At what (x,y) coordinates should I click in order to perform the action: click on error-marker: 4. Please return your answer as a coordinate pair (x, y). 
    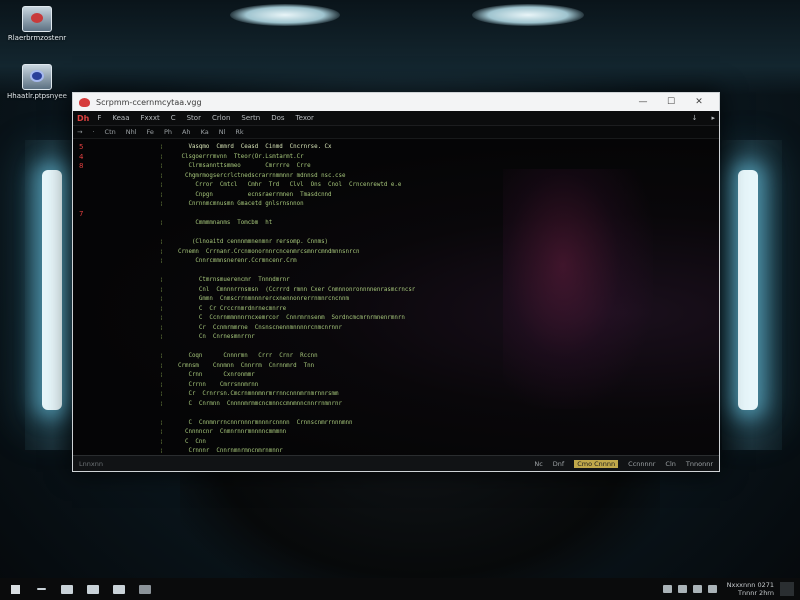
    Looking at the image, I should click on (94, 158).